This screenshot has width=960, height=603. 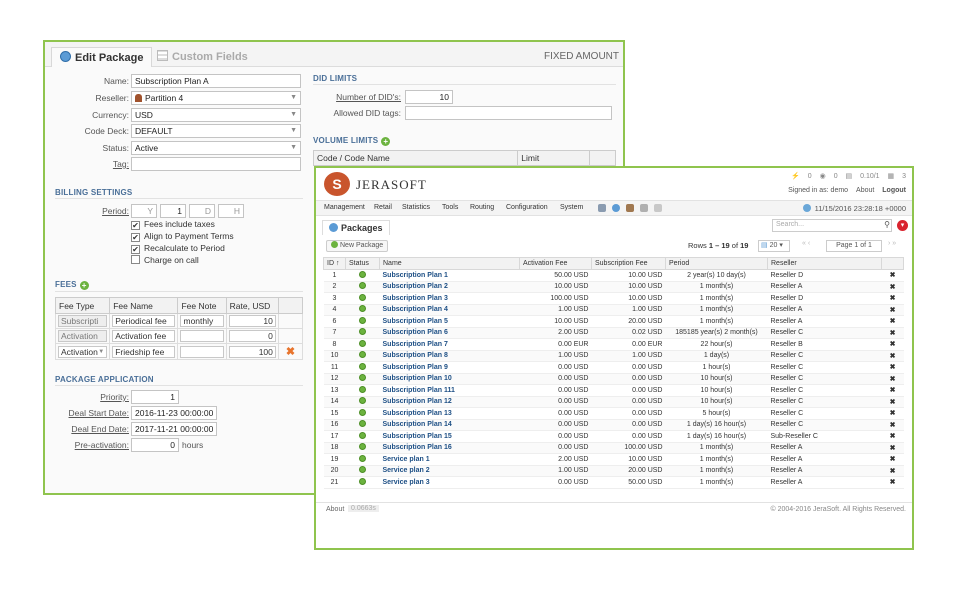 I want to click on fee-rate-field: 10, so click(x=252, y=321).